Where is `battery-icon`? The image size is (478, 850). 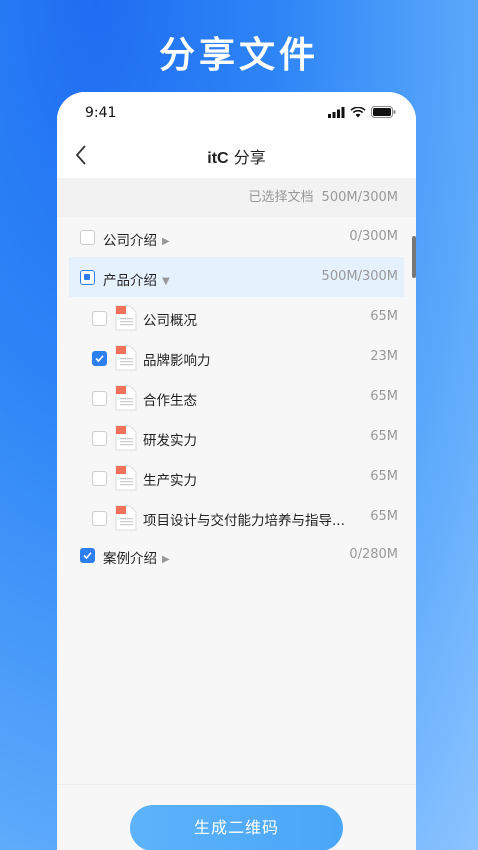
battery-icon is located at coordinates (383, 112).